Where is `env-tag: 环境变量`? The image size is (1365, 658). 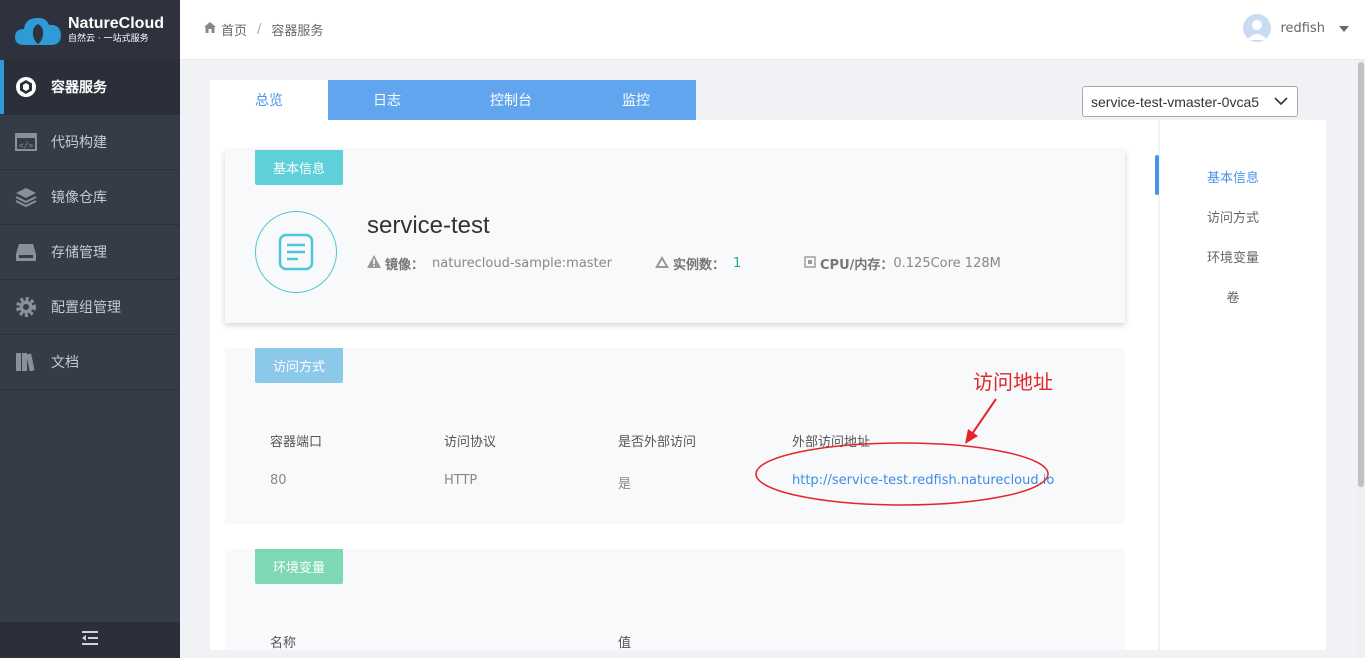
env-tag: 环境变量 is located at coordinates (299, 566).